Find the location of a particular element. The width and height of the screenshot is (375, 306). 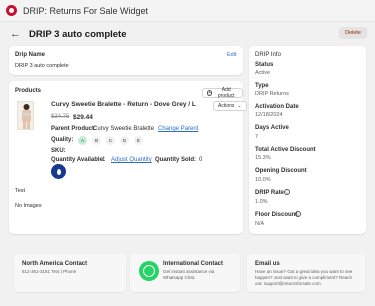

original-price: $34.75 is located at coordinates (60, 117).